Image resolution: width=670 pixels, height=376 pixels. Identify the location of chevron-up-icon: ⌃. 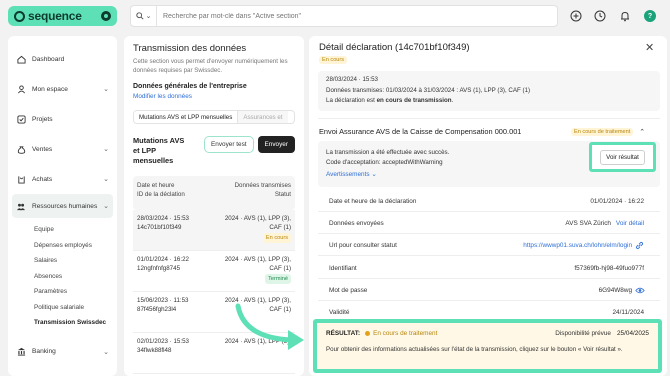
(642, 132).